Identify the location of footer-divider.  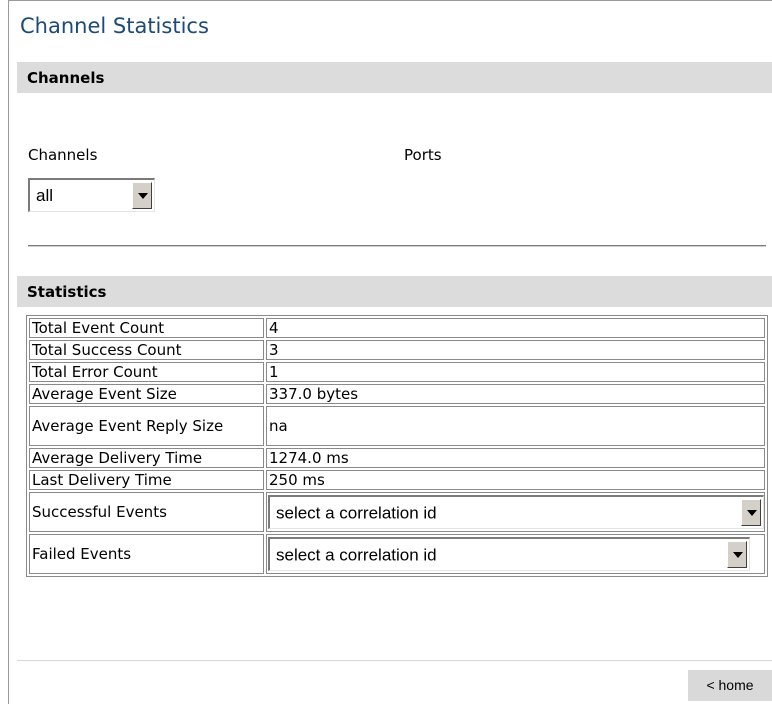
(394, 660).